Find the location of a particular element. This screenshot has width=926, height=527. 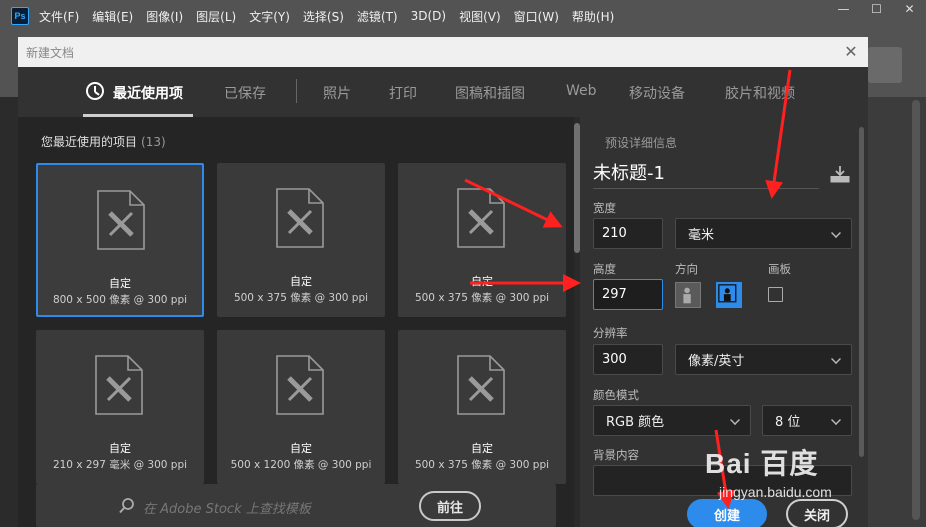

tab-mobile: 移动设备 is located at coordinates (657, 93).